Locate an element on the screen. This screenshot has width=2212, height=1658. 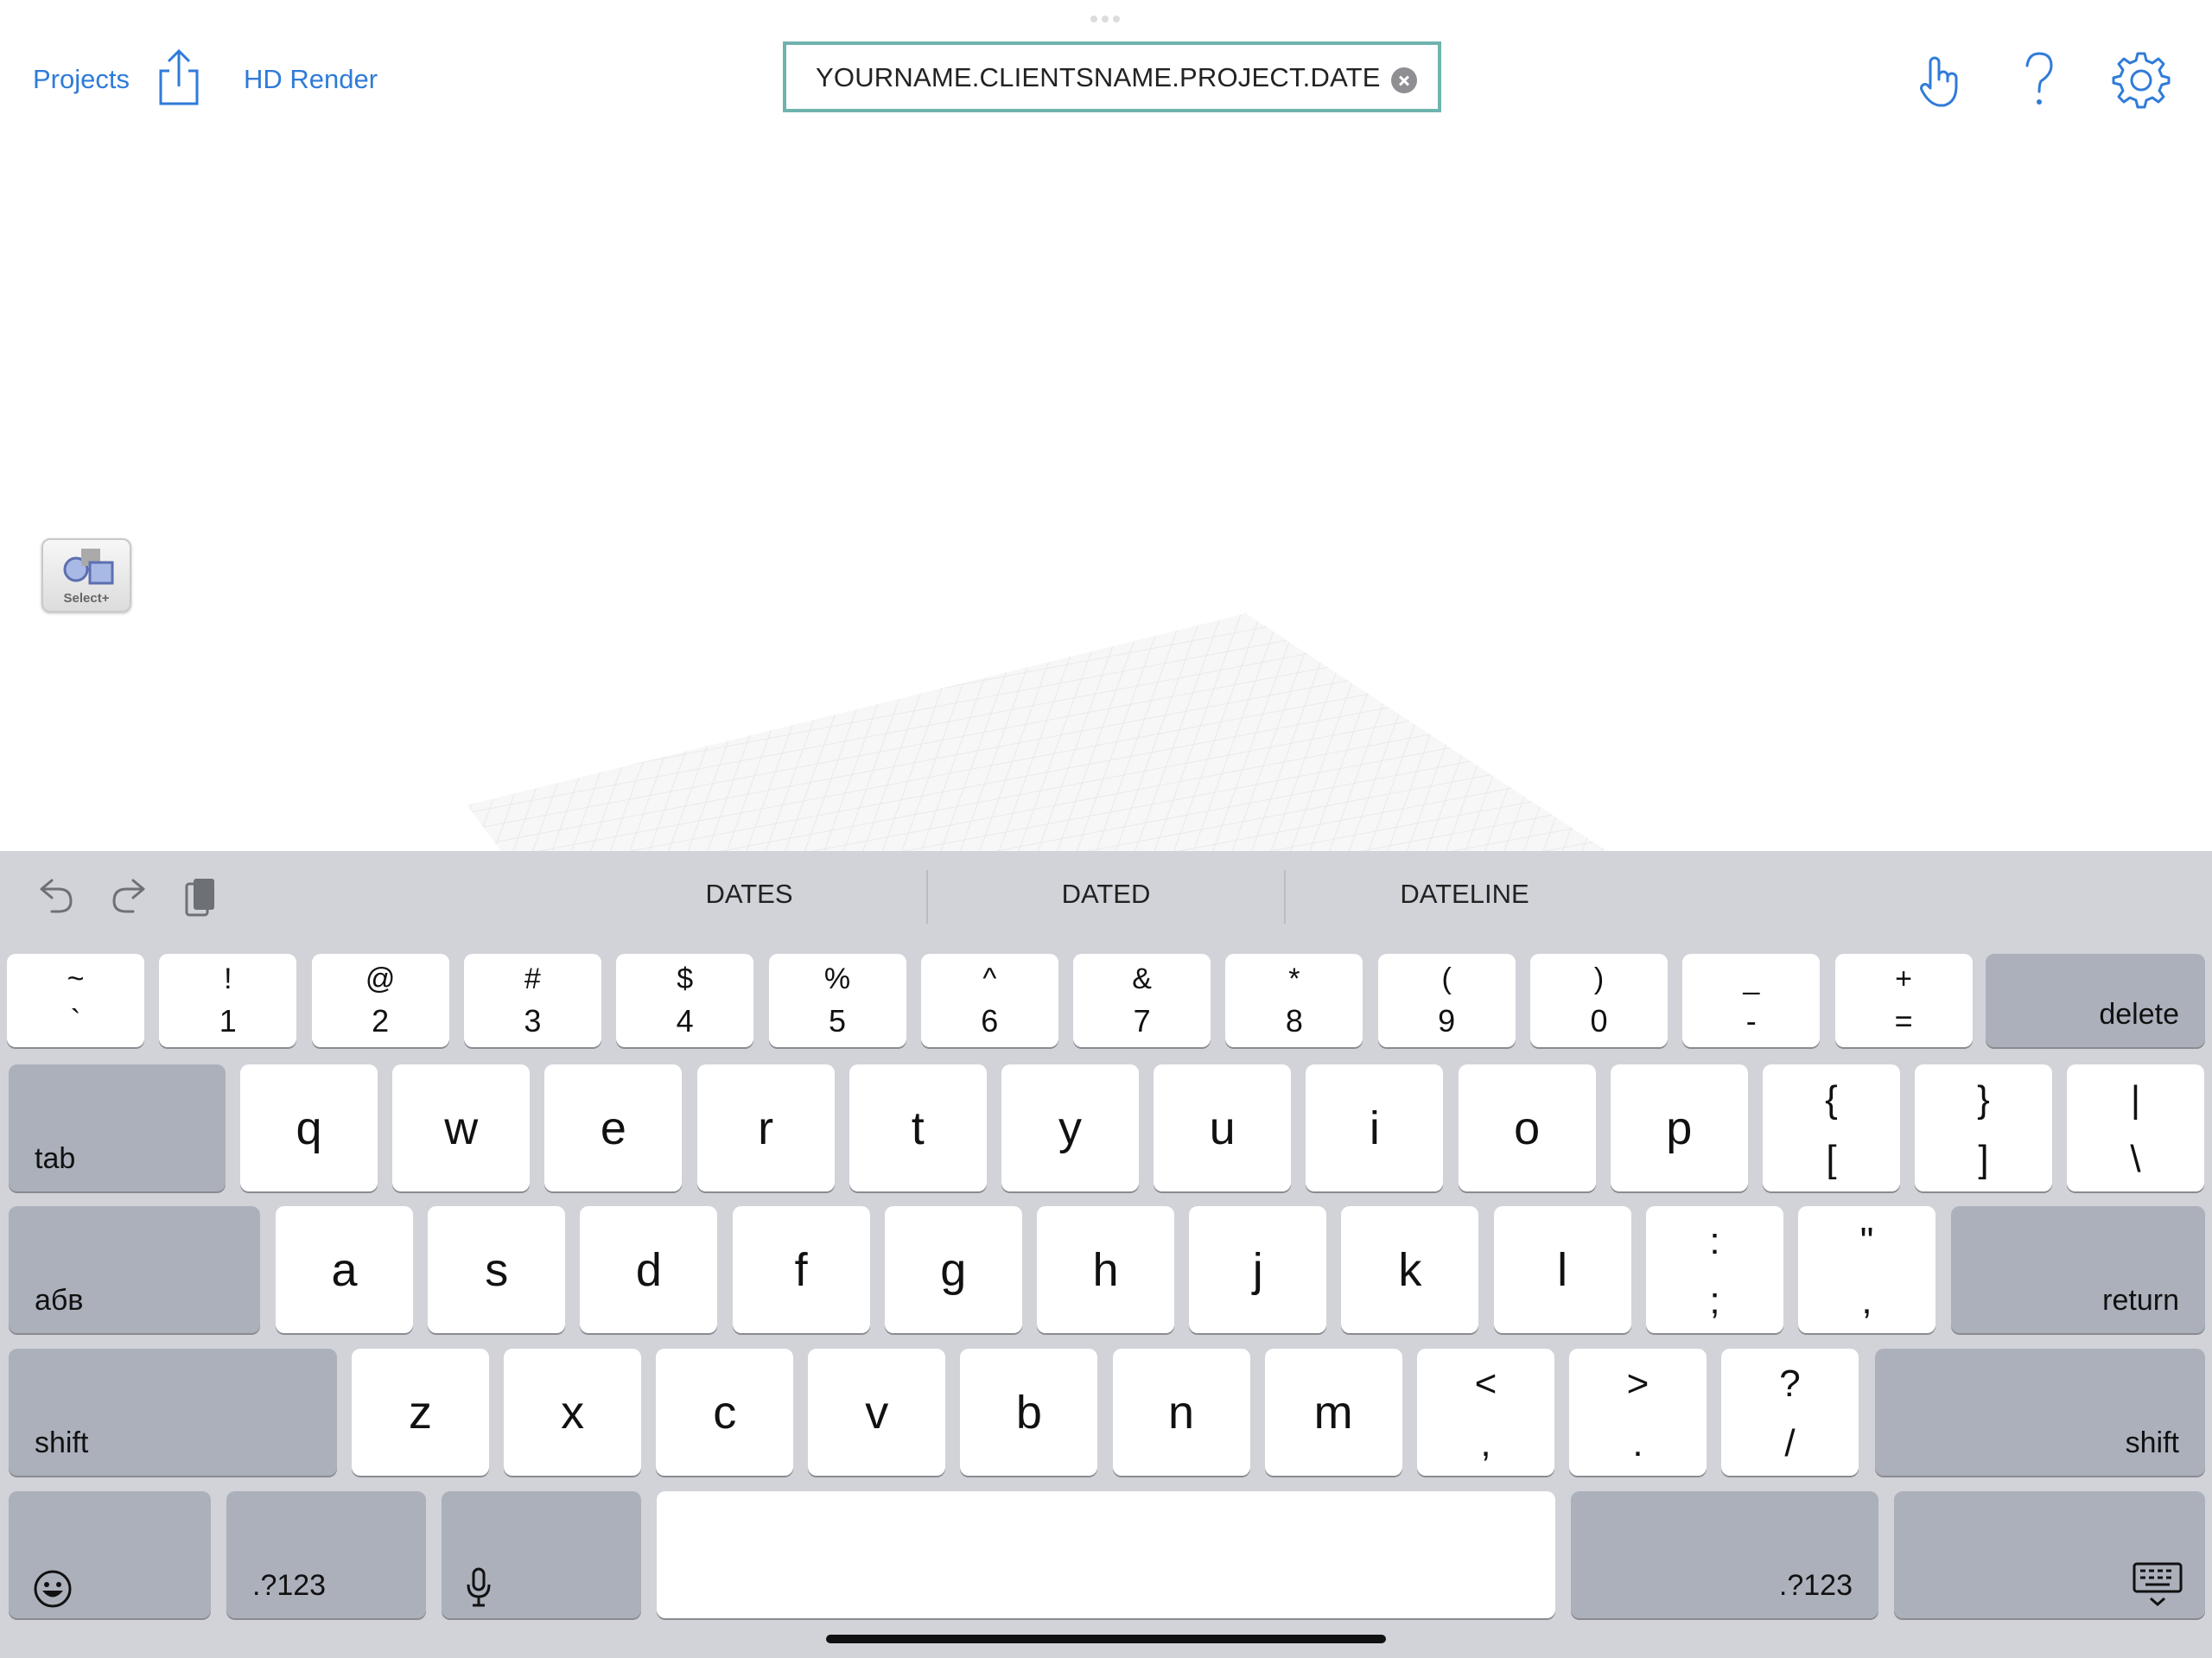
symbol-key: | \ is located at coordinates (2135, 1127).